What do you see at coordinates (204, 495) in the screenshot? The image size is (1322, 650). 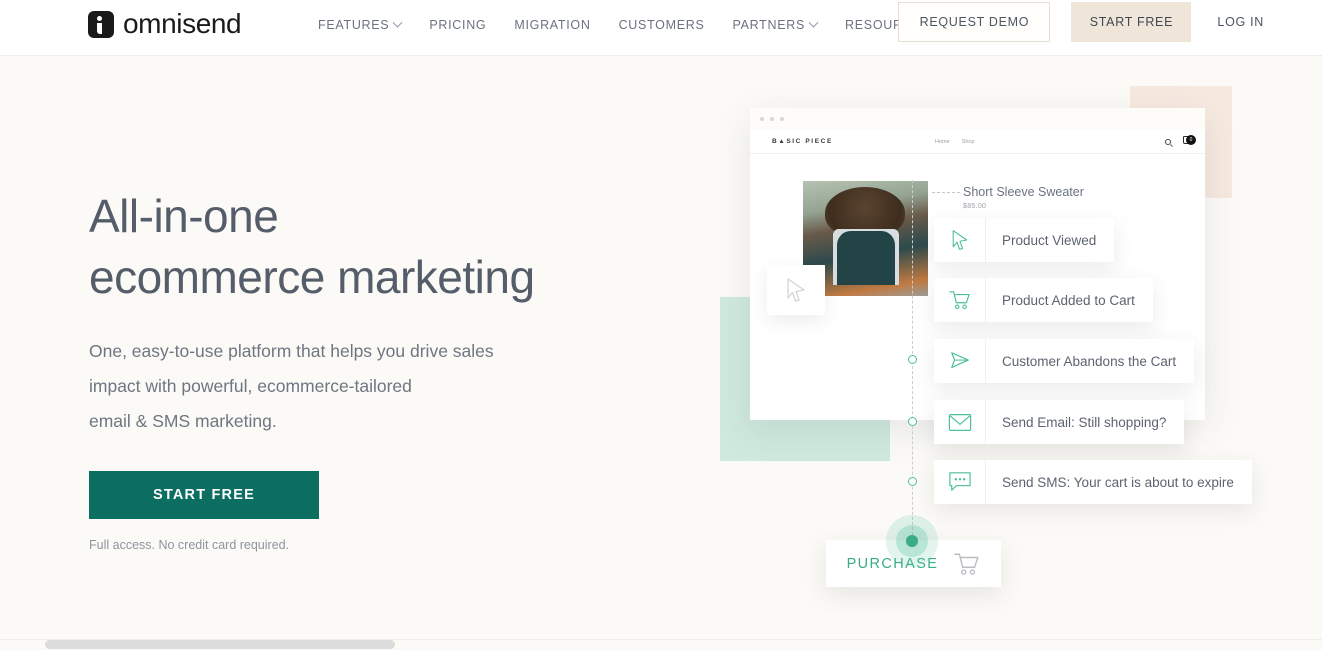 I see `hero-start-free-button: START FREE` at bounding box center [204, 495].